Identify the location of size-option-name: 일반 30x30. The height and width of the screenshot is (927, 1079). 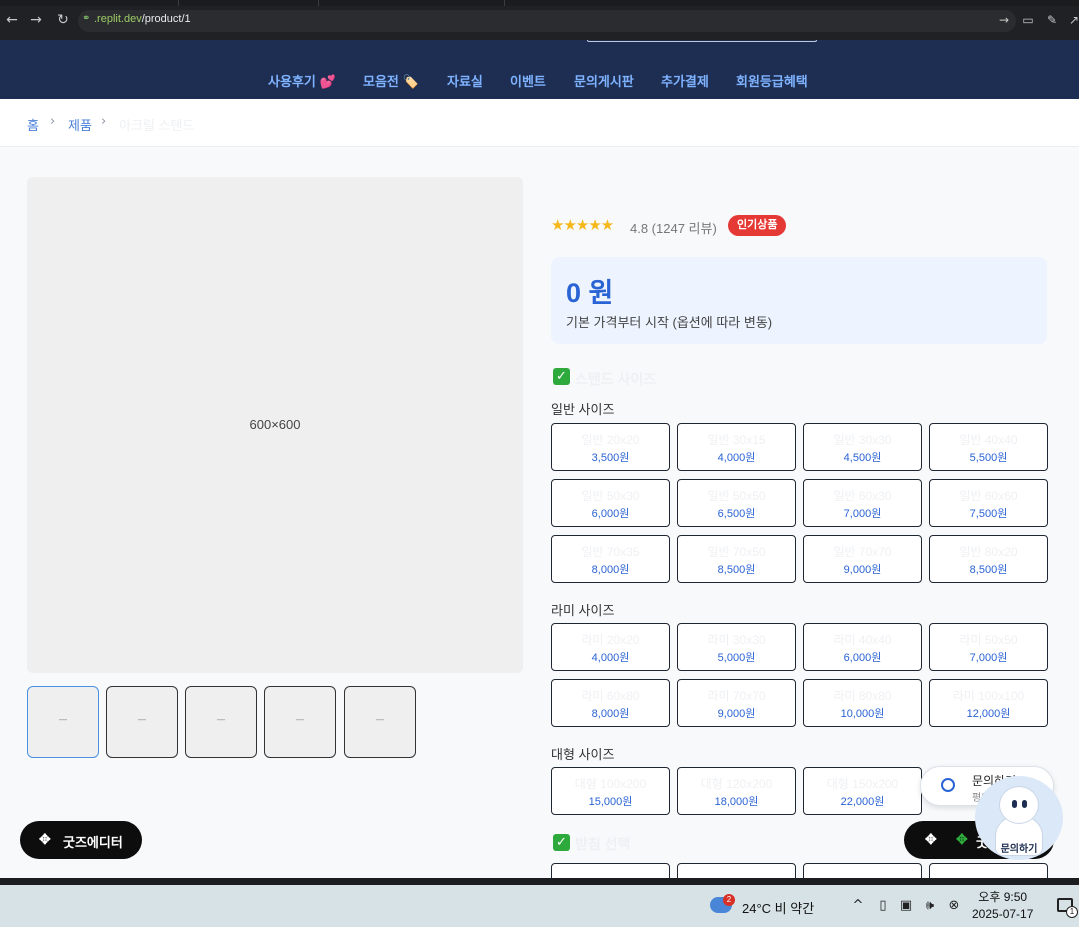
(862, 440).